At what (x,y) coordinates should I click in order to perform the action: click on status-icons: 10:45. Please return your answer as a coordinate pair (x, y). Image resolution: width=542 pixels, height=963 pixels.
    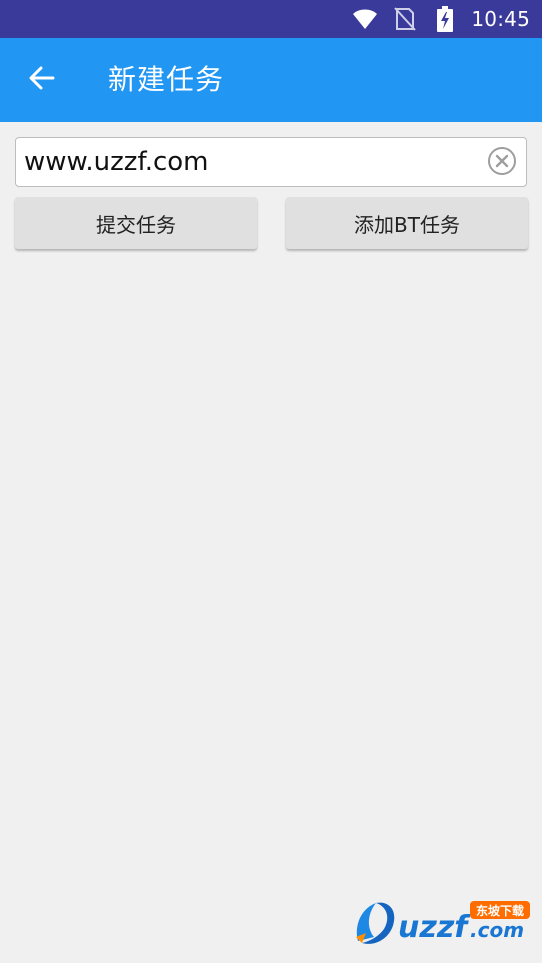
    Looking at the image, I should click on (440, 19).